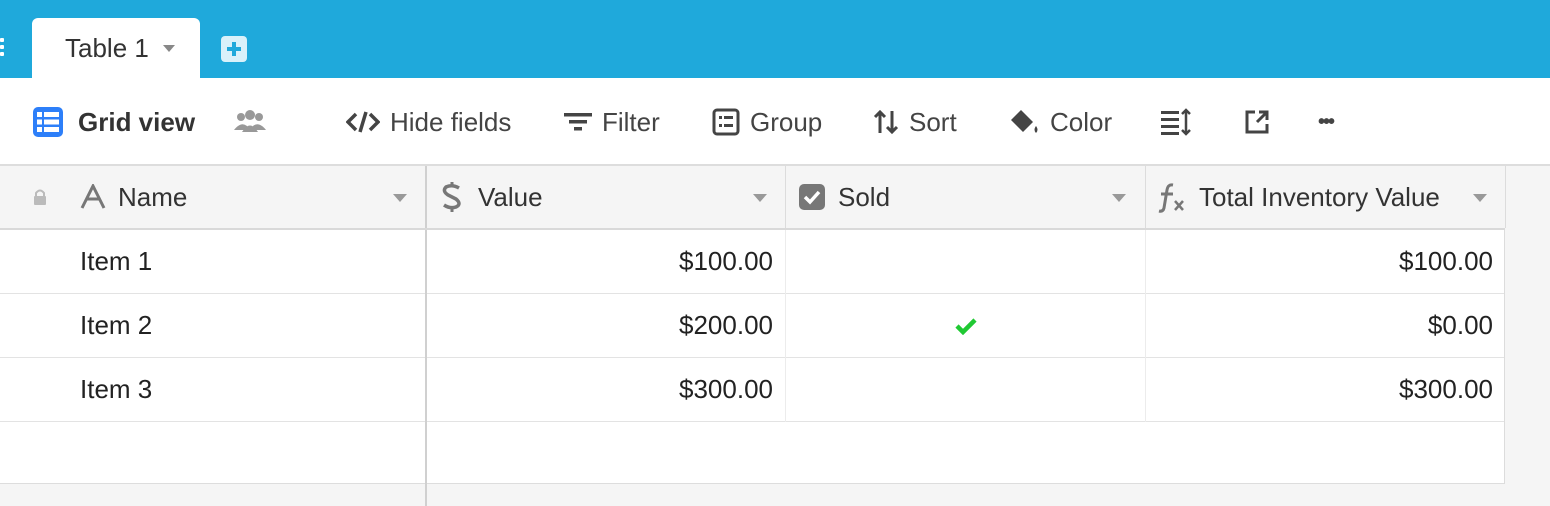 The image size is (1550, 506). Describe the element at coordinates (933, 121) in the screenshot. I see `sort-label: Sort` at that location.